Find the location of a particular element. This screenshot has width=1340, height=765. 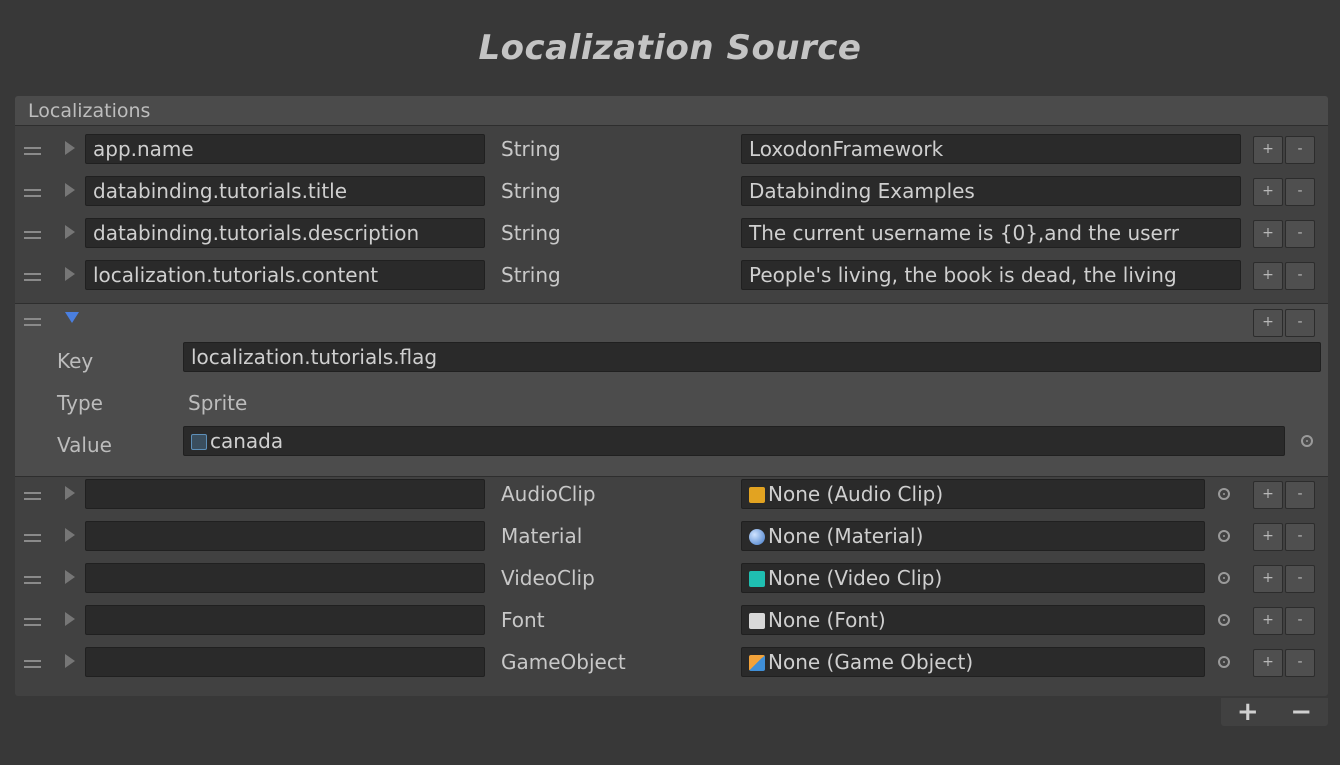

collapse-arrow-icon is located at coordinates (72, 317).